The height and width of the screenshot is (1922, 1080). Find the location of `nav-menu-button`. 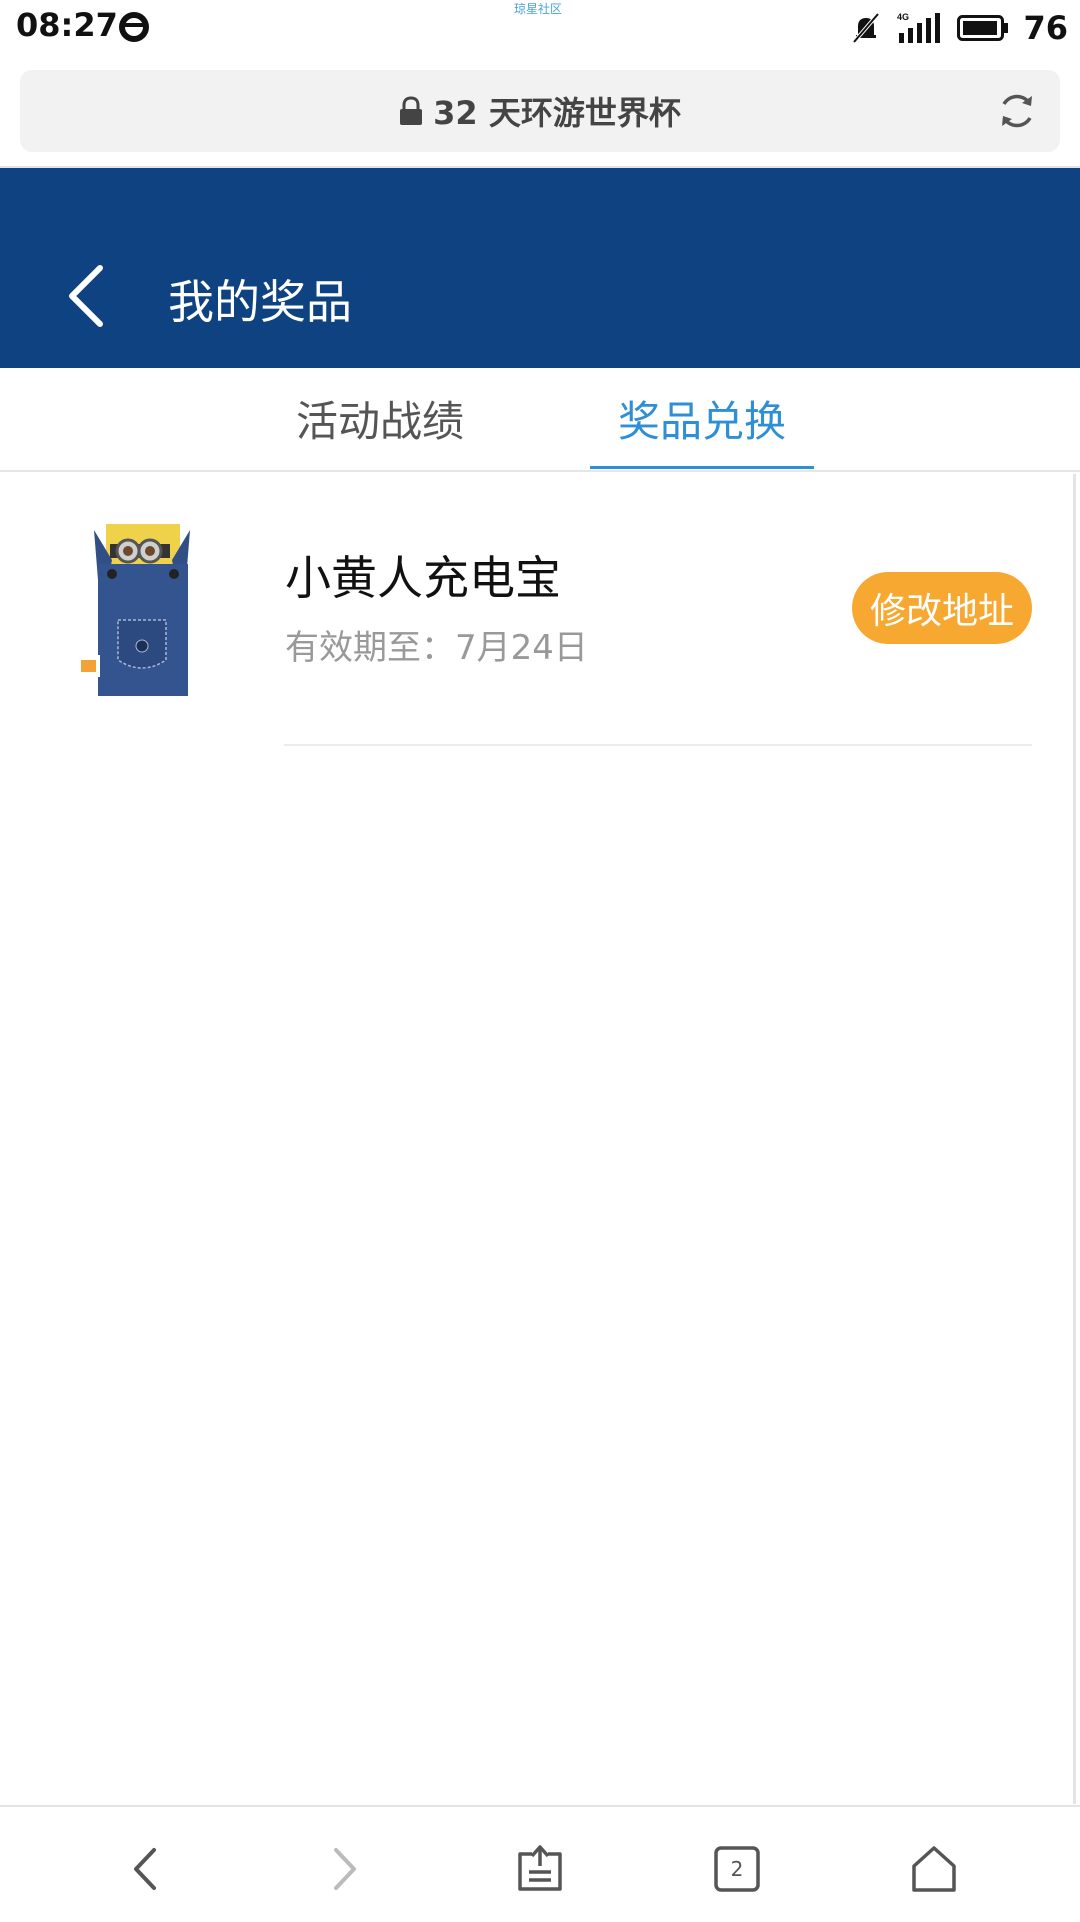

nav-menu-button is located at coordinates (540, 1869).